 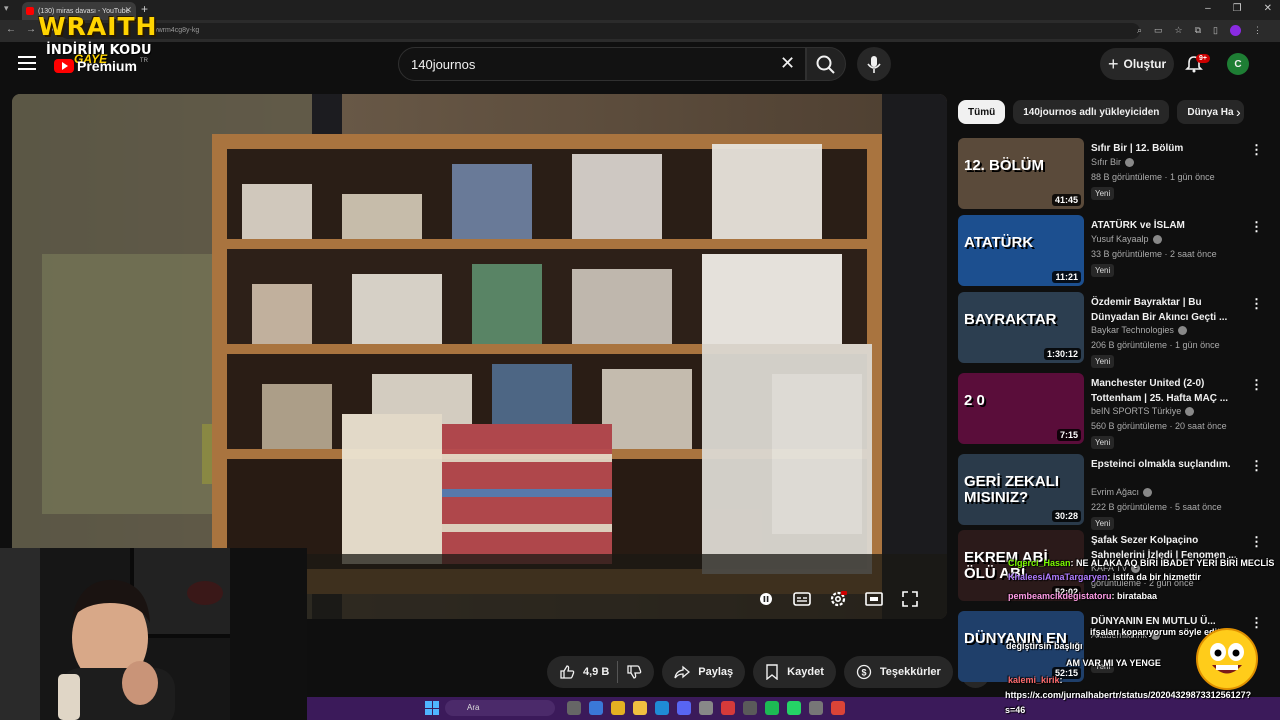 I want to click on video-thumbnail: ATATÜRK 11:21, so click(x=1021, y=250).